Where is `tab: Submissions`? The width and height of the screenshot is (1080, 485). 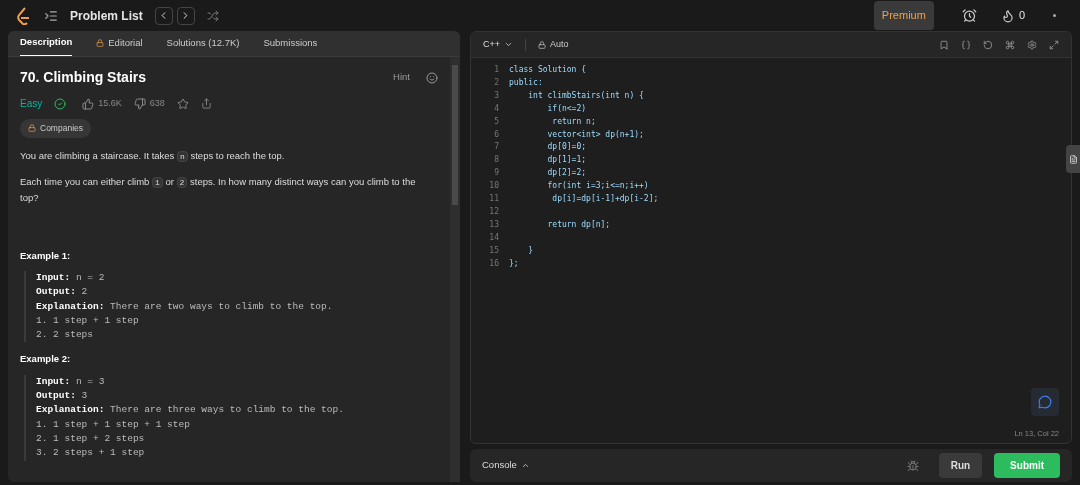
tab: Submissions is located at coordinates (290, 45).